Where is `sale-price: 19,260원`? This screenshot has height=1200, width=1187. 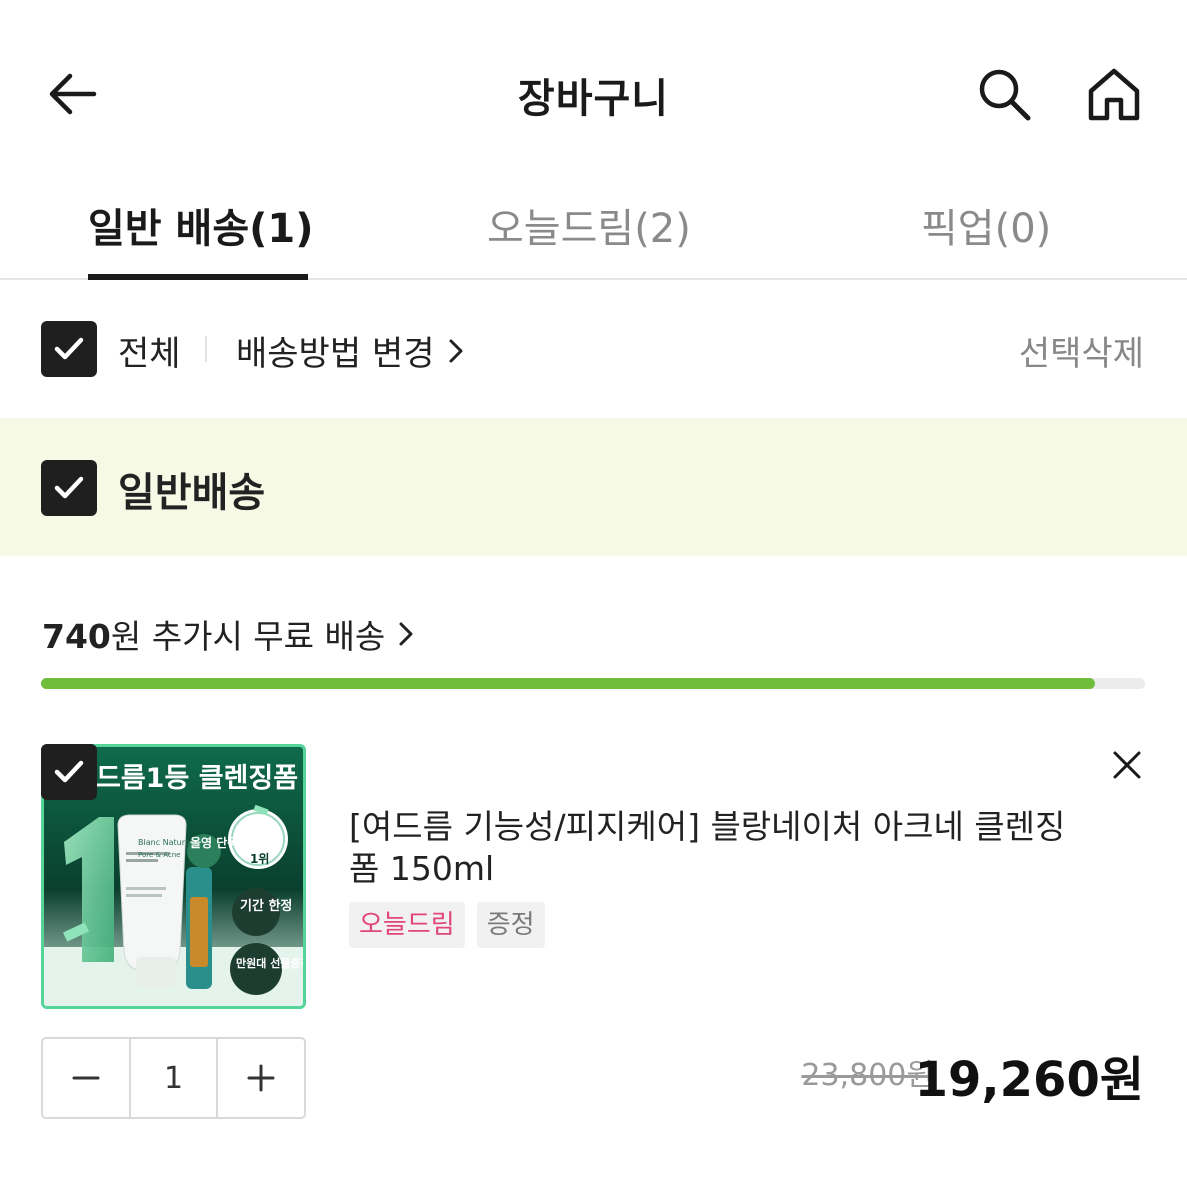 sale-price: 19,260원 is located at coordinates (1029, 1080).